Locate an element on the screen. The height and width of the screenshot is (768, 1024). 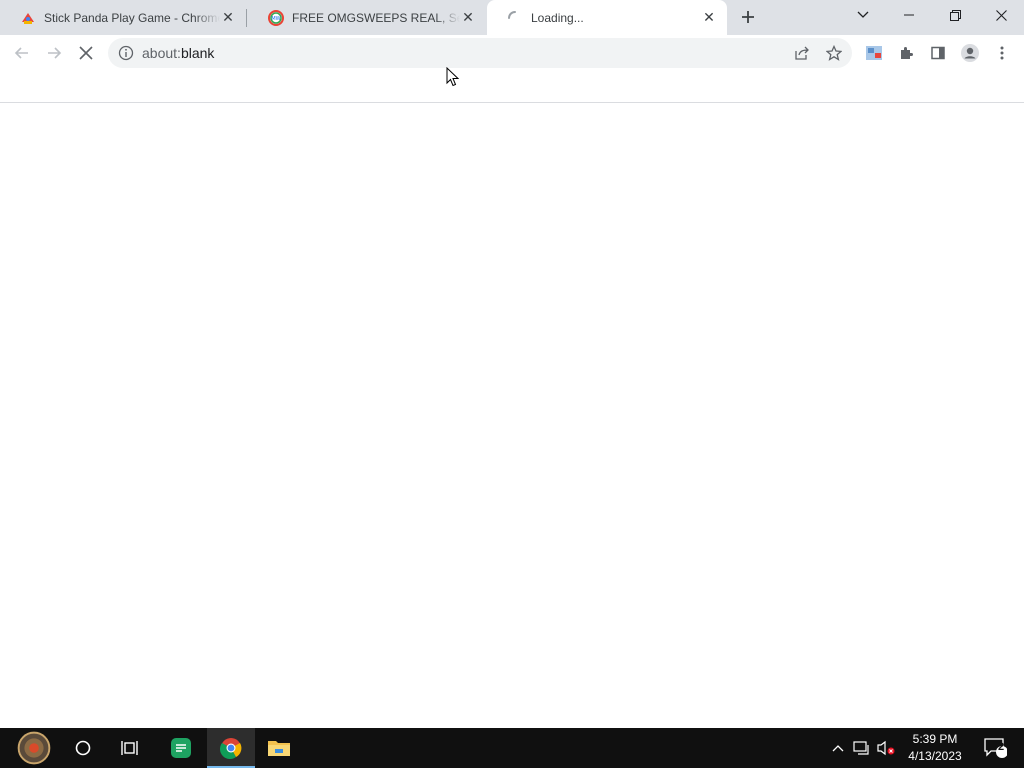
loading-spinner-icon is located at coordinates (512, 14).